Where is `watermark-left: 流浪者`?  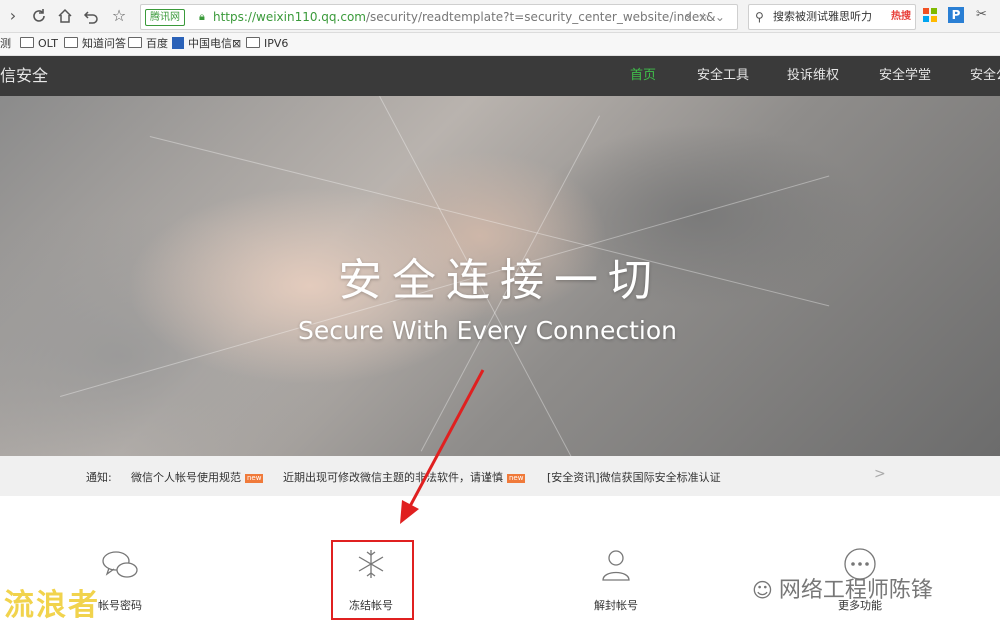 watermark-left: 流浪者 is located at coordinates (52, 605).